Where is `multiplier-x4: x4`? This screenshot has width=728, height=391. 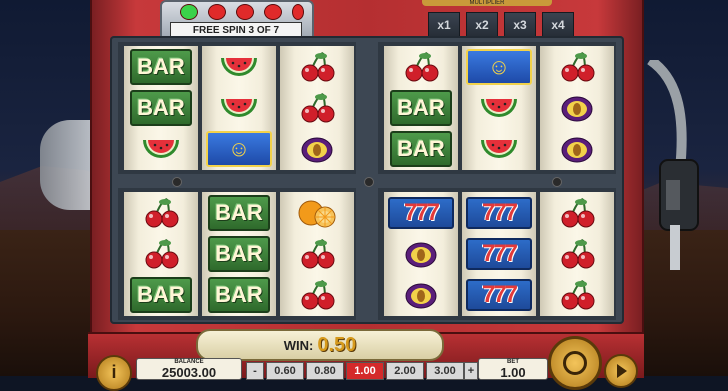 multiplier-x4: x4 is located at coordinates (558, 25).